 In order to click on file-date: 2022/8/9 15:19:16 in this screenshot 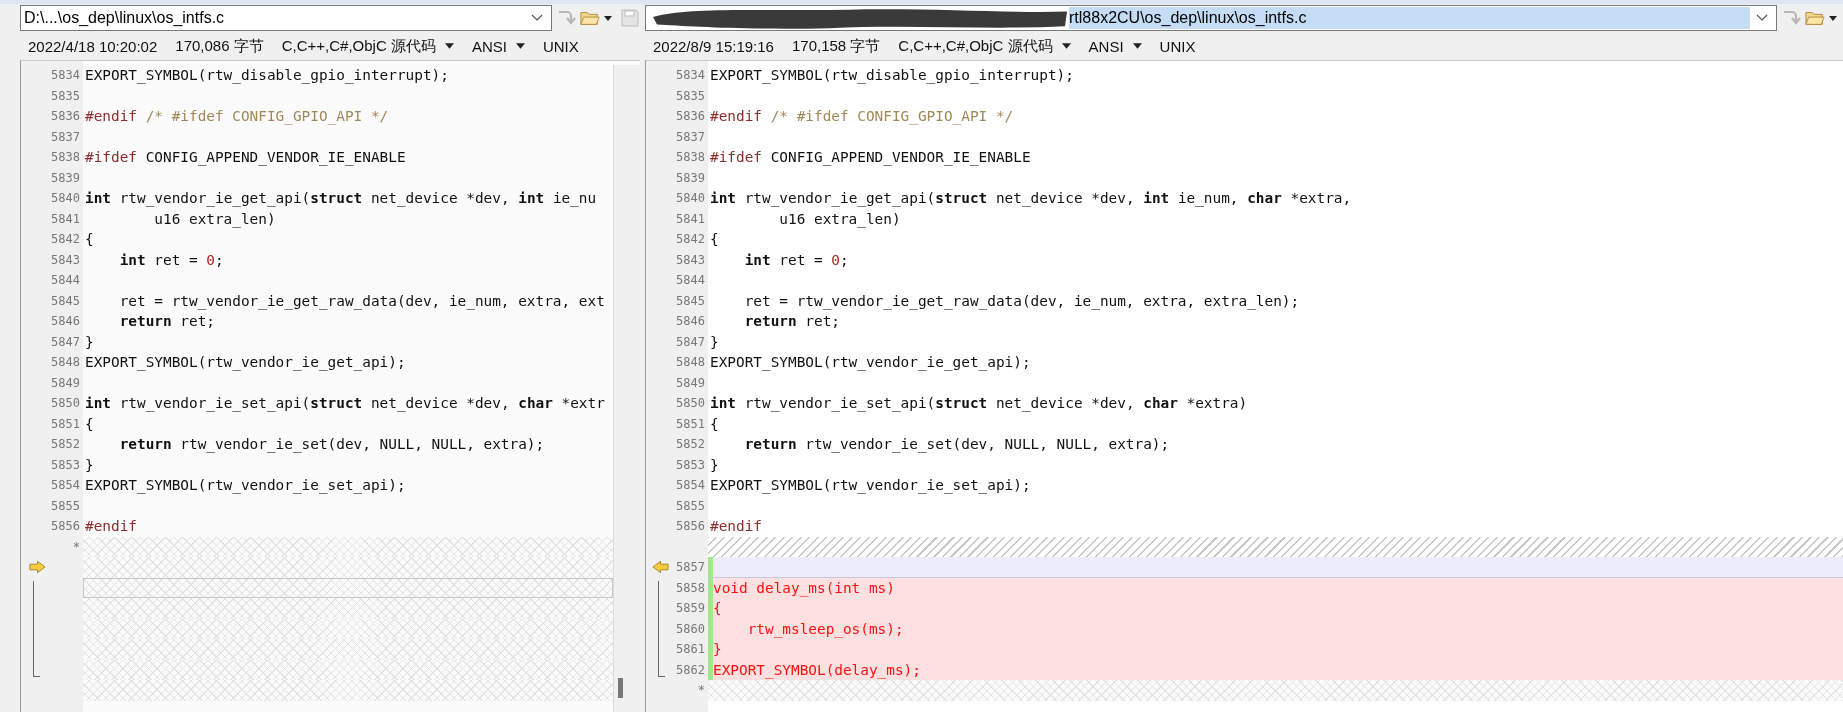, I will do `click(713, 46)`.